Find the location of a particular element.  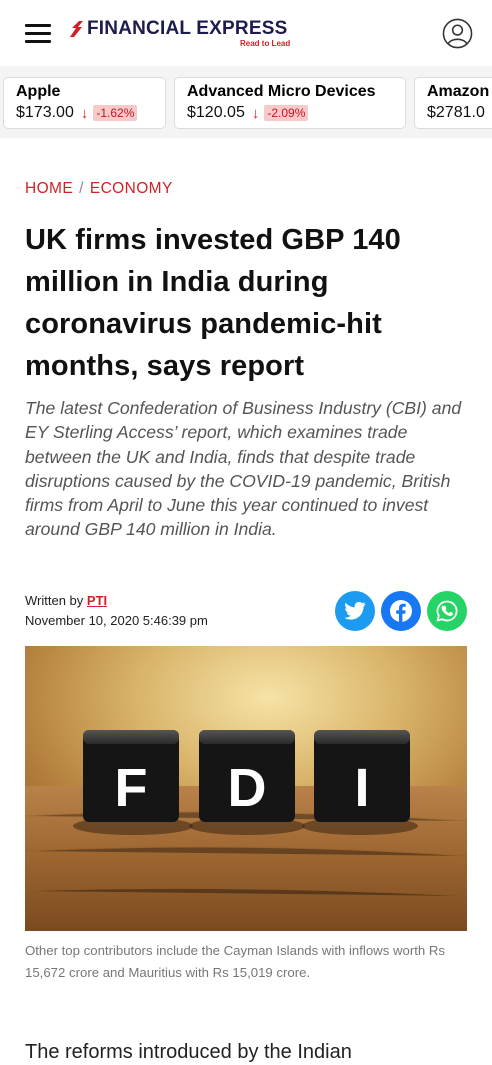

stock-change: -2.09% is located at coordinates (286, 113).